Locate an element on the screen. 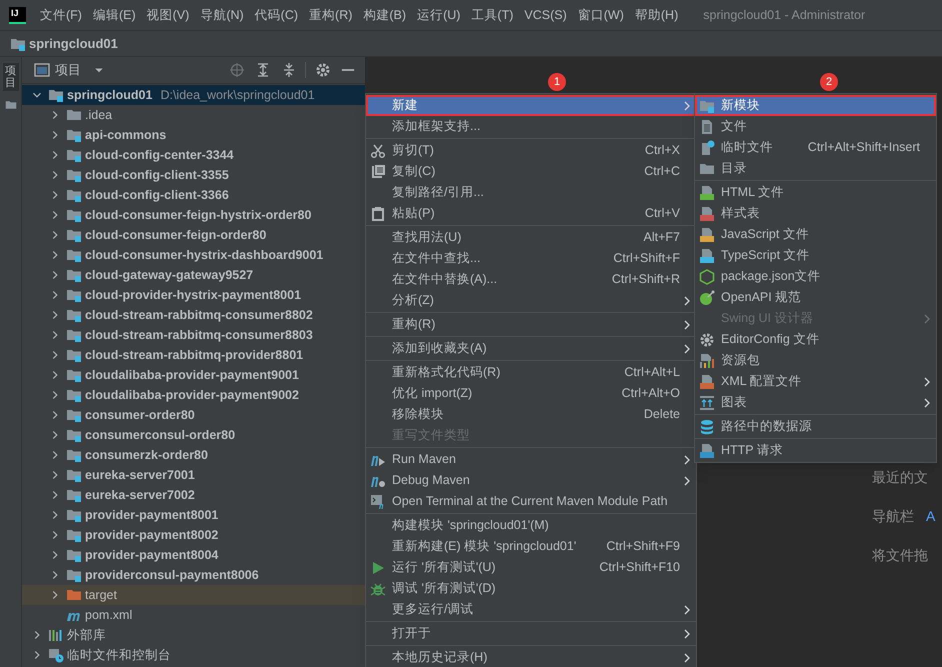 Image resolution: width=942 pixels, height=667 pixels. tree-row: consumer-order80 is located at coordinates (193, 415).